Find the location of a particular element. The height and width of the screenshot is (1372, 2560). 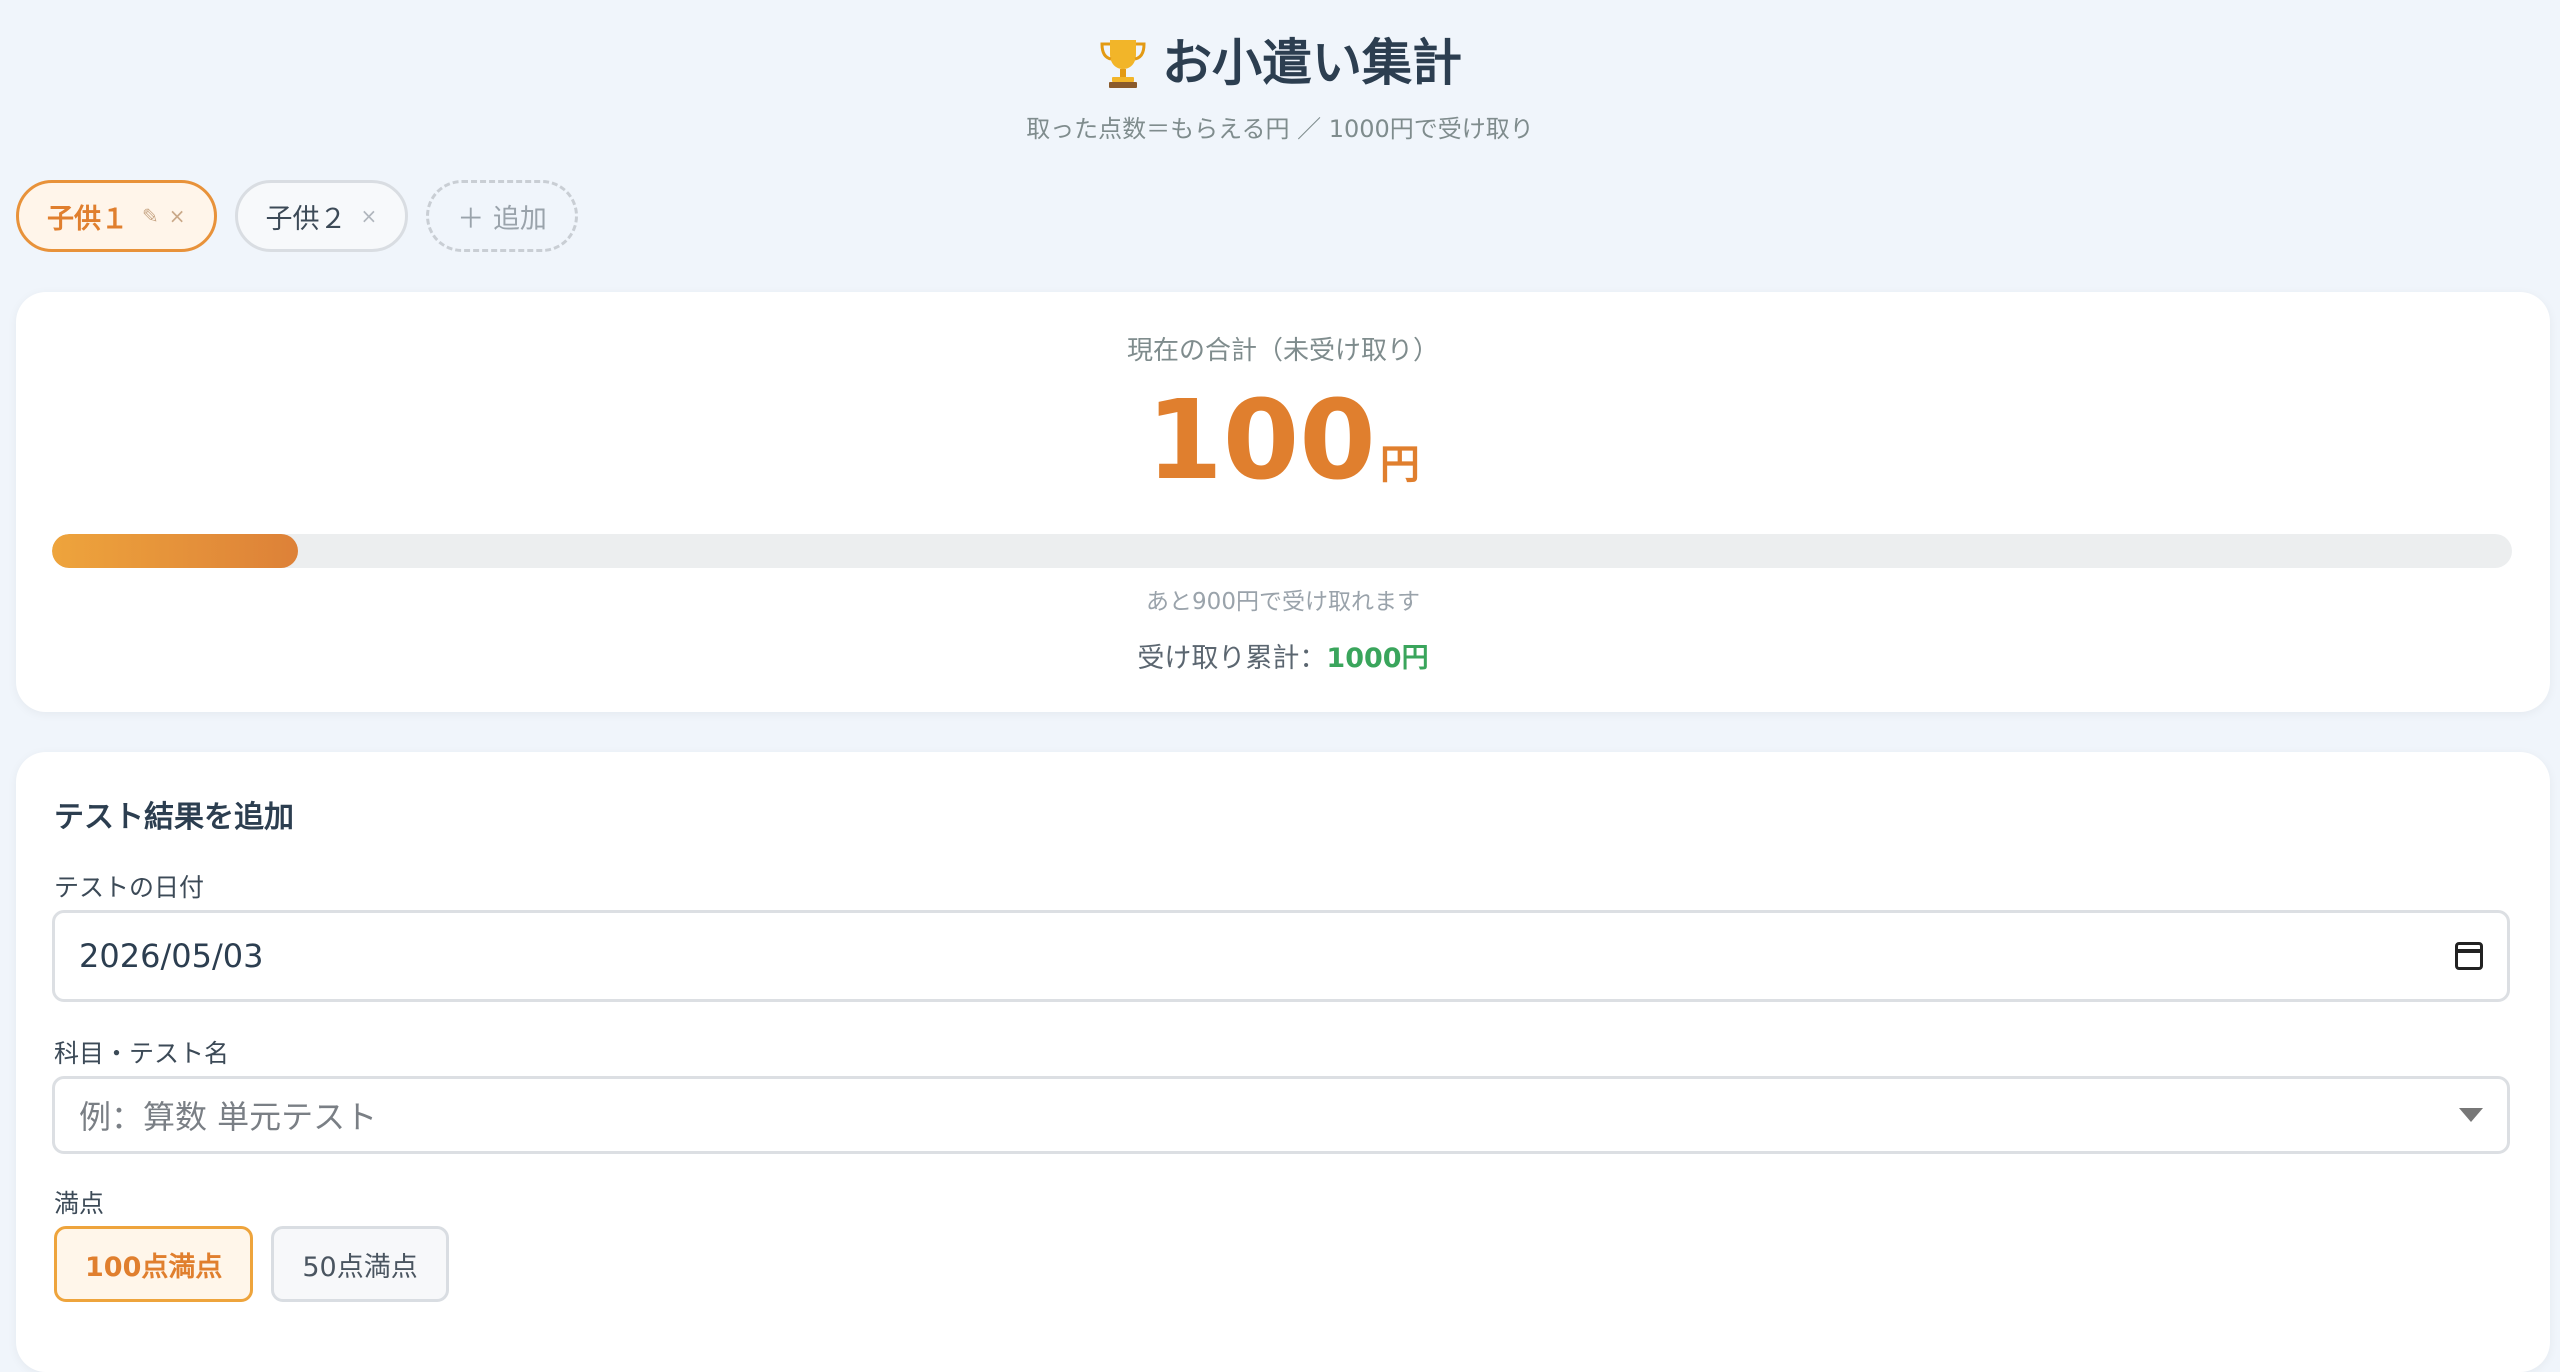

date-field: 2026/05/03 is located at coordinates (1281, 956).